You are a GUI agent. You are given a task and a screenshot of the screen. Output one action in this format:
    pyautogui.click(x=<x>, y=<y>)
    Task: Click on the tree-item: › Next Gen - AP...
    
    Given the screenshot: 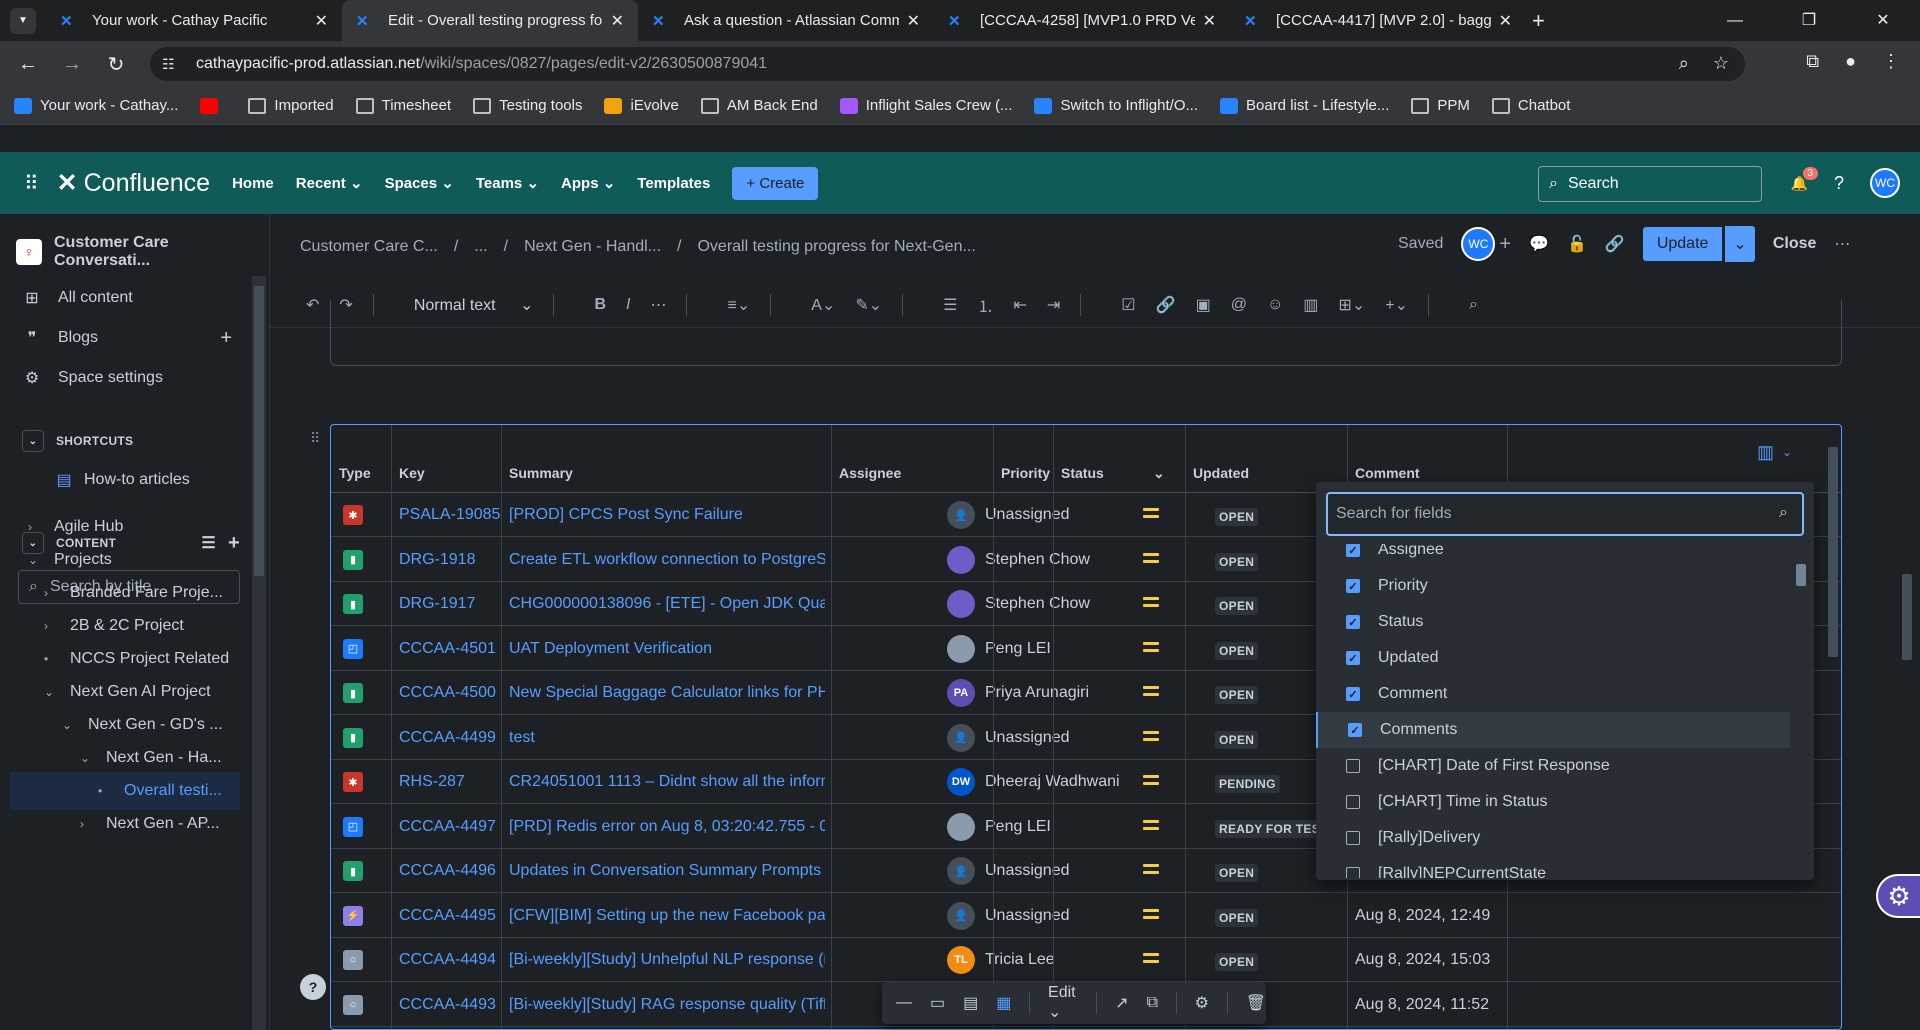 What is the action you would take?
    pyautogui.click(x=150, y=824)
    